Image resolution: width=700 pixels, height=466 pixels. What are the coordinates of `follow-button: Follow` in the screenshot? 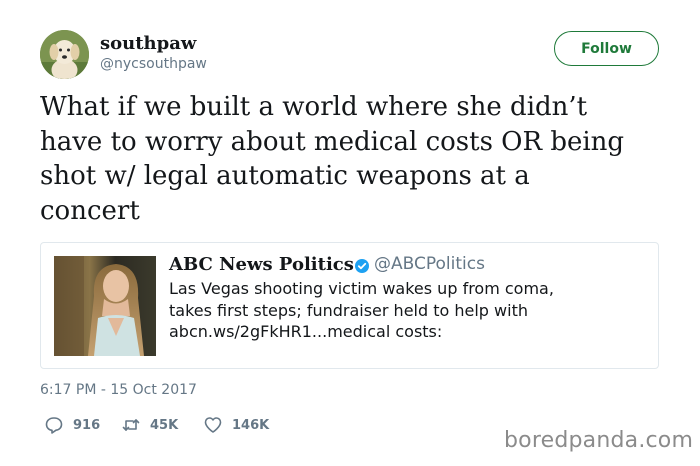 It's located at (606, 48).